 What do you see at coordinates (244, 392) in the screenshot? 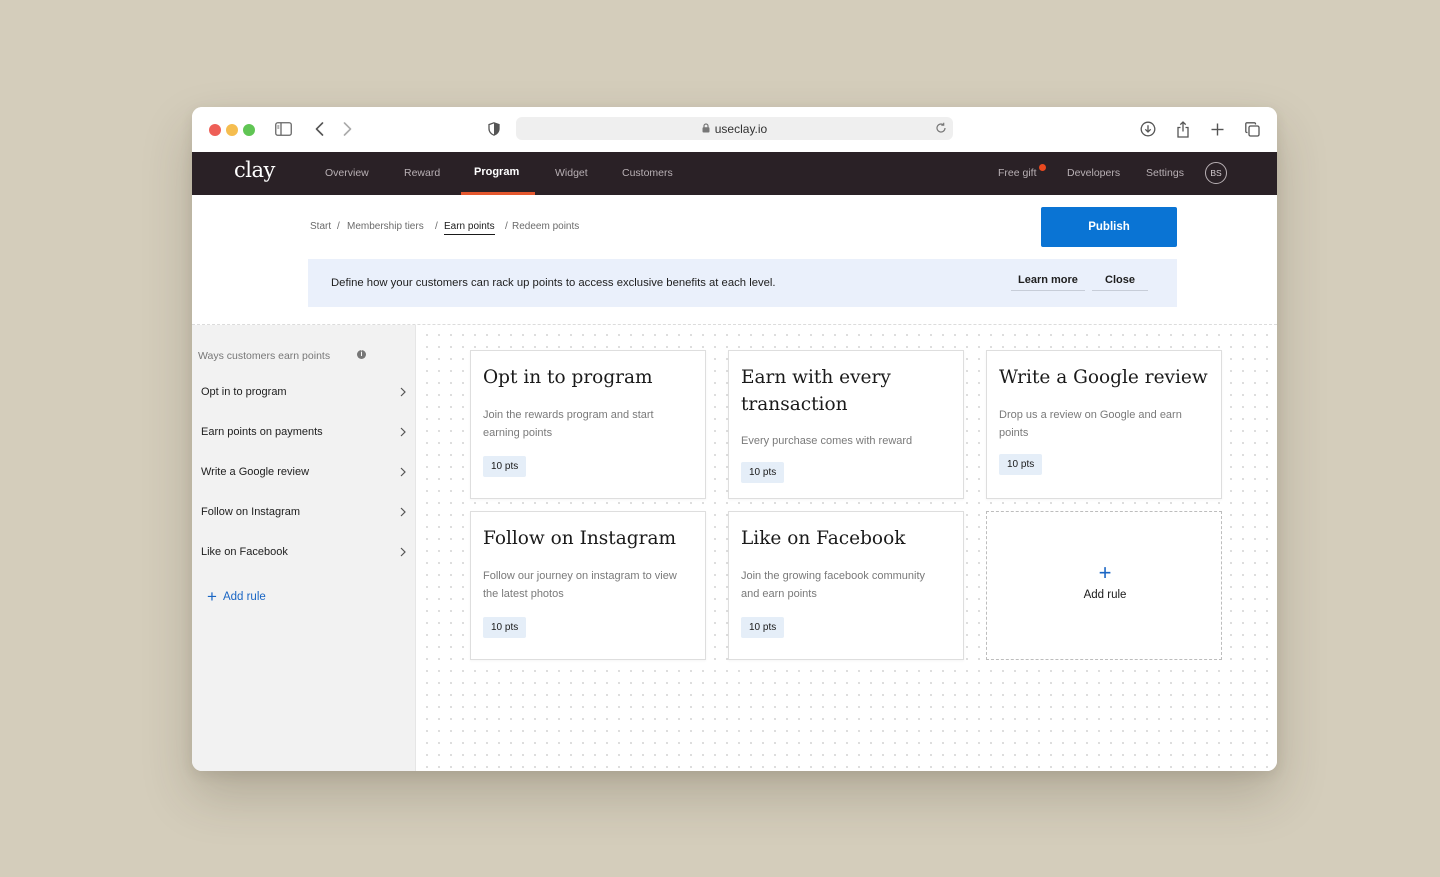
I see `sidebar-item-label: Opt in to program` at bounding box center [244, 392].